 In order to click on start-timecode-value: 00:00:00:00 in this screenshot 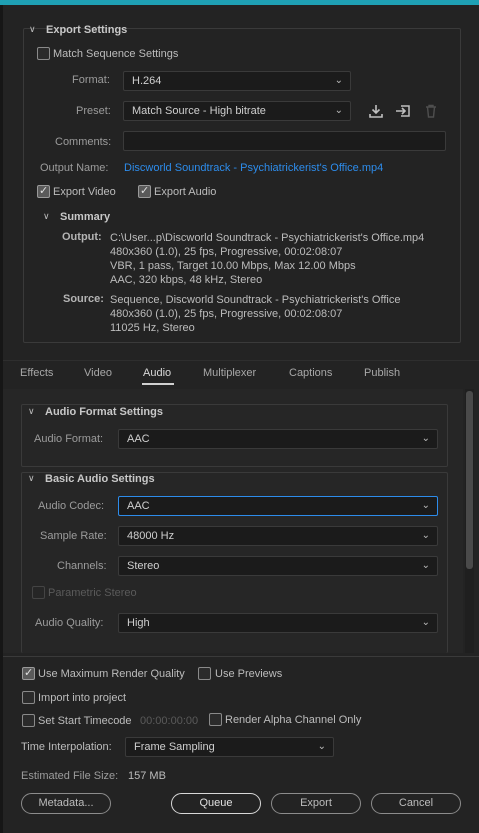, I will do `click(169, 721)`.